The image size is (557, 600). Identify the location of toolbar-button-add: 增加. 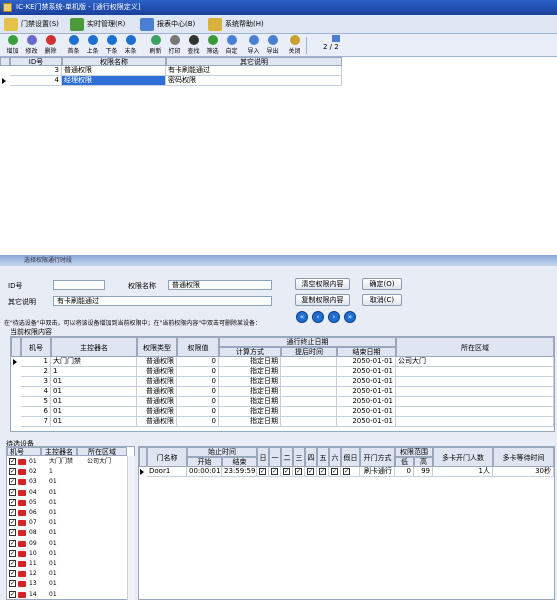
(12, 45).